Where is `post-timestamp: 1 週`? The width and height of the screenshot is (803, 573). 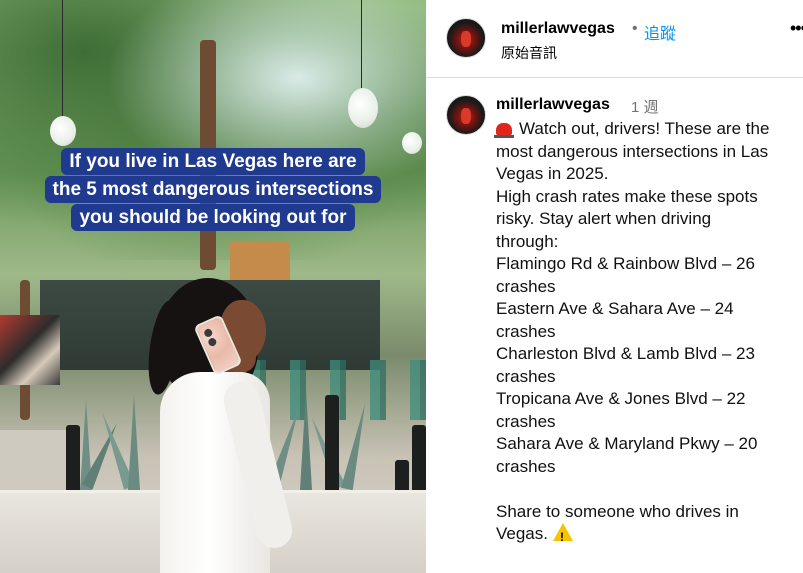
post-timestamp: 1 週 is located at coordinates (645, 106).